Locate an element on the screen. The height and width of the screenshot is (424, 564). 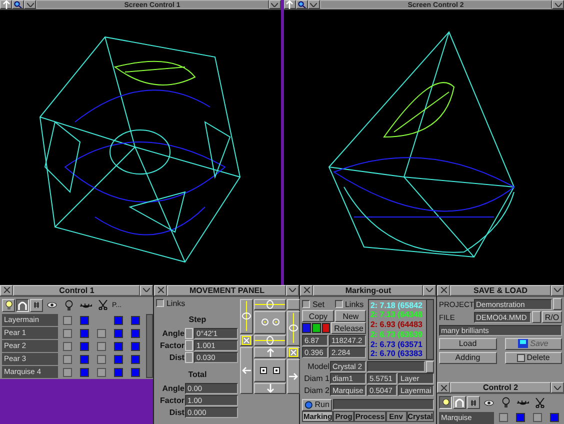
magnifier-icon is located at coordinates (302, 4).